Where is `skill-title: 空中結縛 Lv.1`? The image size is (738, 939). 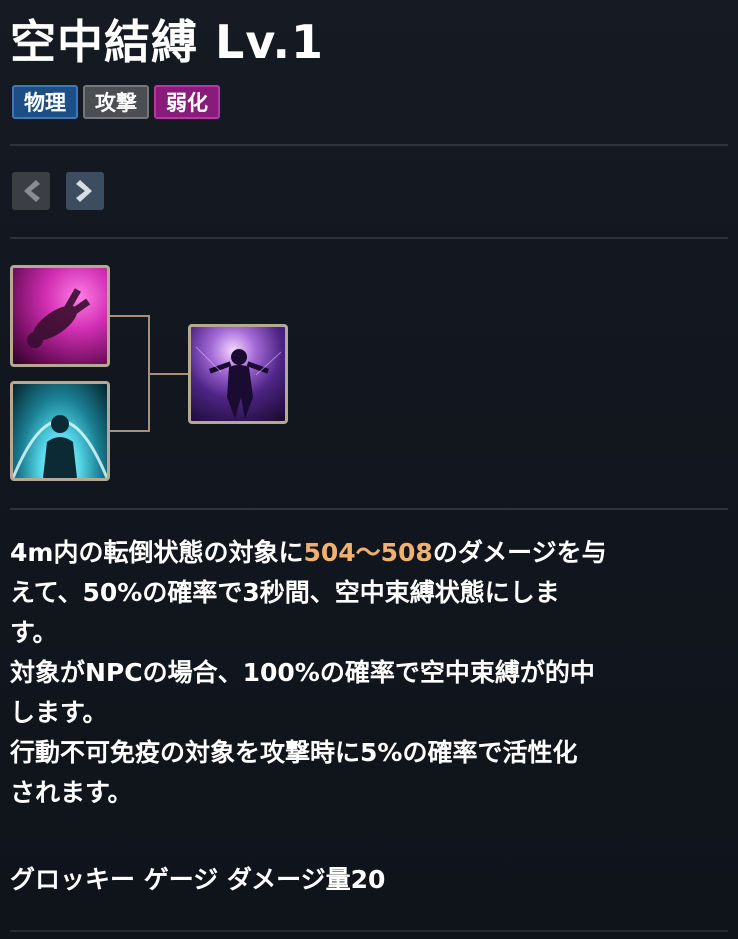 skill-title: 空中結縛 Lv.1 is located at coordinates (167, 42).